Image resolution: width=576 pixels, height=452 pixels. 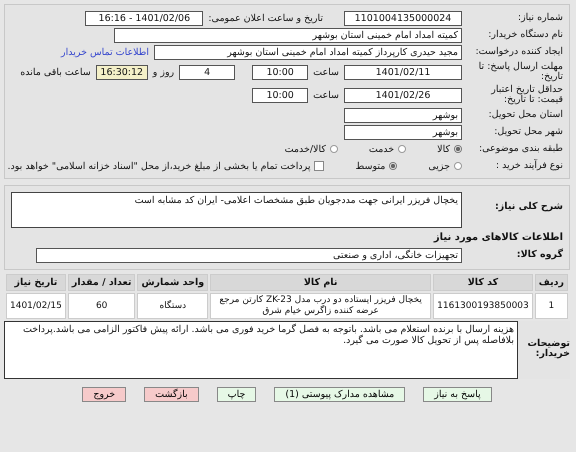 What do you see at coordinates (280, 72) in the screenshot?
I see `deadline-time-field: 10:00` at bounding box center [280, 72].